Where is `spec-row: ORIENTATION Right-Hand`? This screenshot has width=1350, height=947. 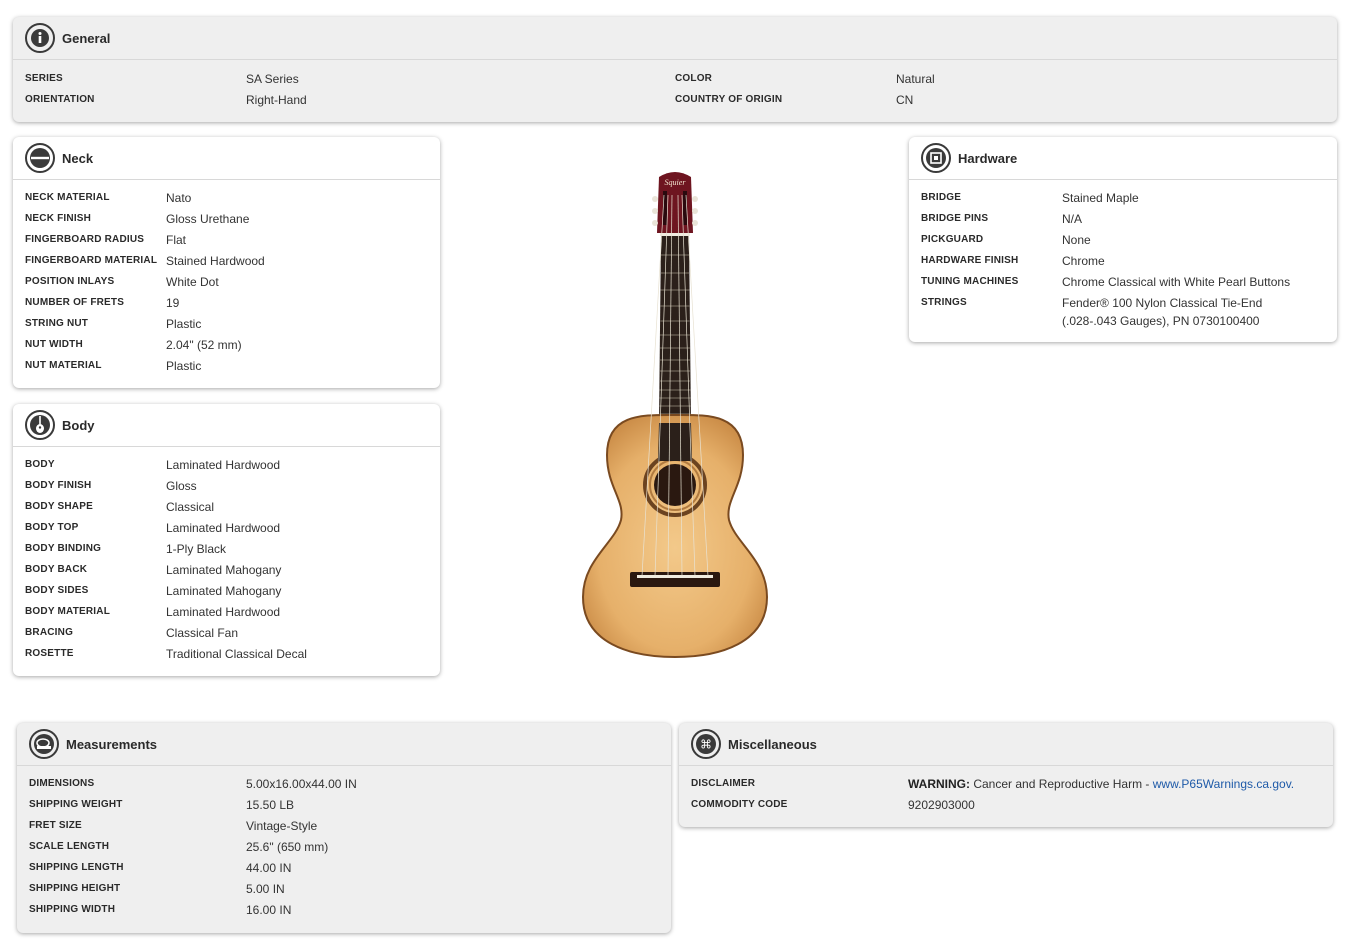 spec-row: ORIENTATION Right-Hand is located at coordinates (350, 100).